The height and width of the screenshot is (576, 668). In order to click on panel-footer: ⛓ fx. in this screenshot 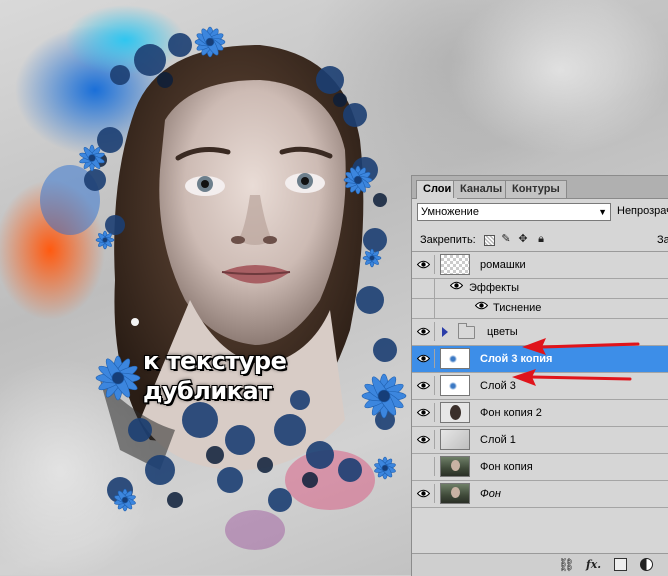, I will do `click(540, 564)`.